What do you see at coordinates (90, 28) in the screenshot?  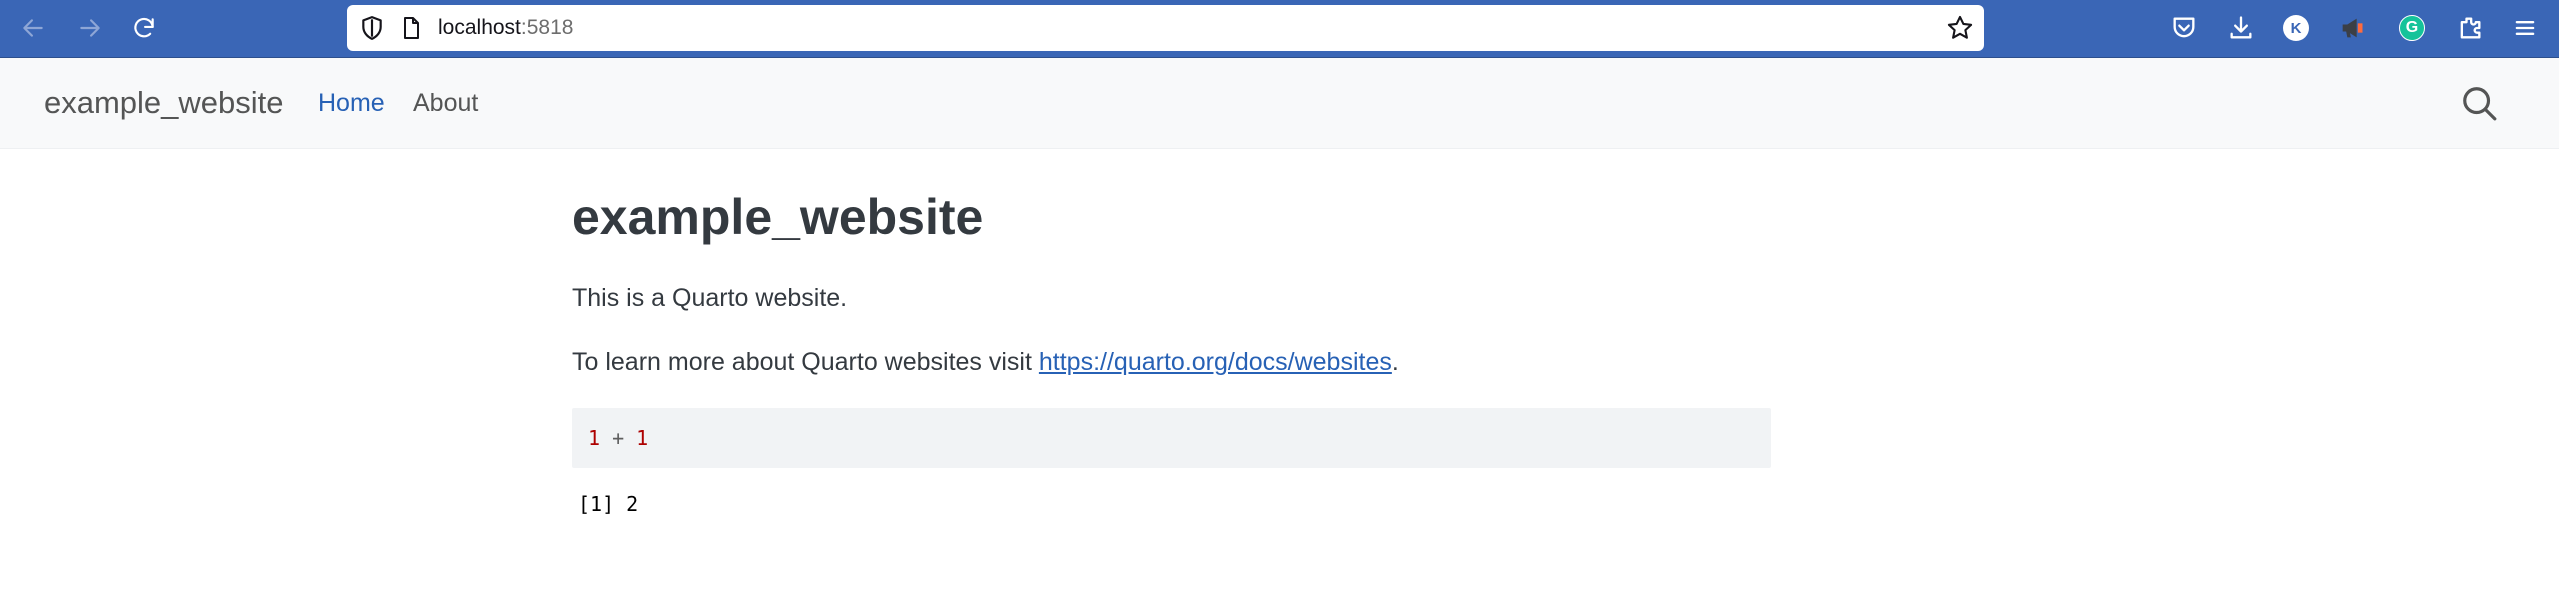 I see `forward-icon` at bounding box center [90, 28].